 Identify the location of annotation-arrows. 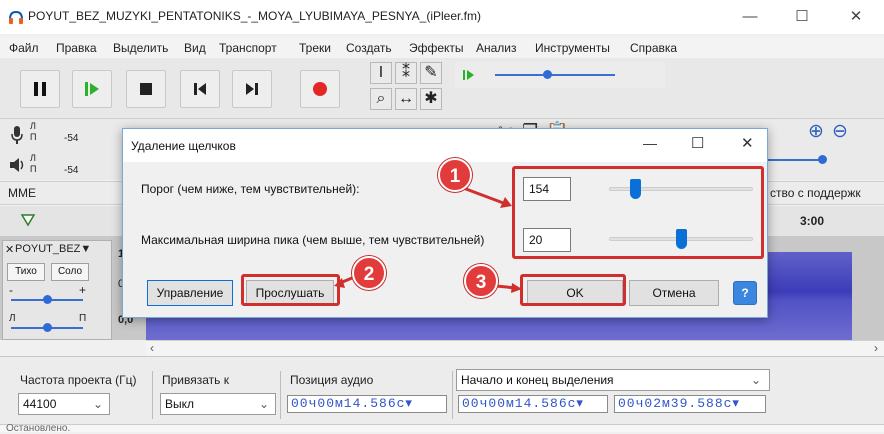
(428, 238).